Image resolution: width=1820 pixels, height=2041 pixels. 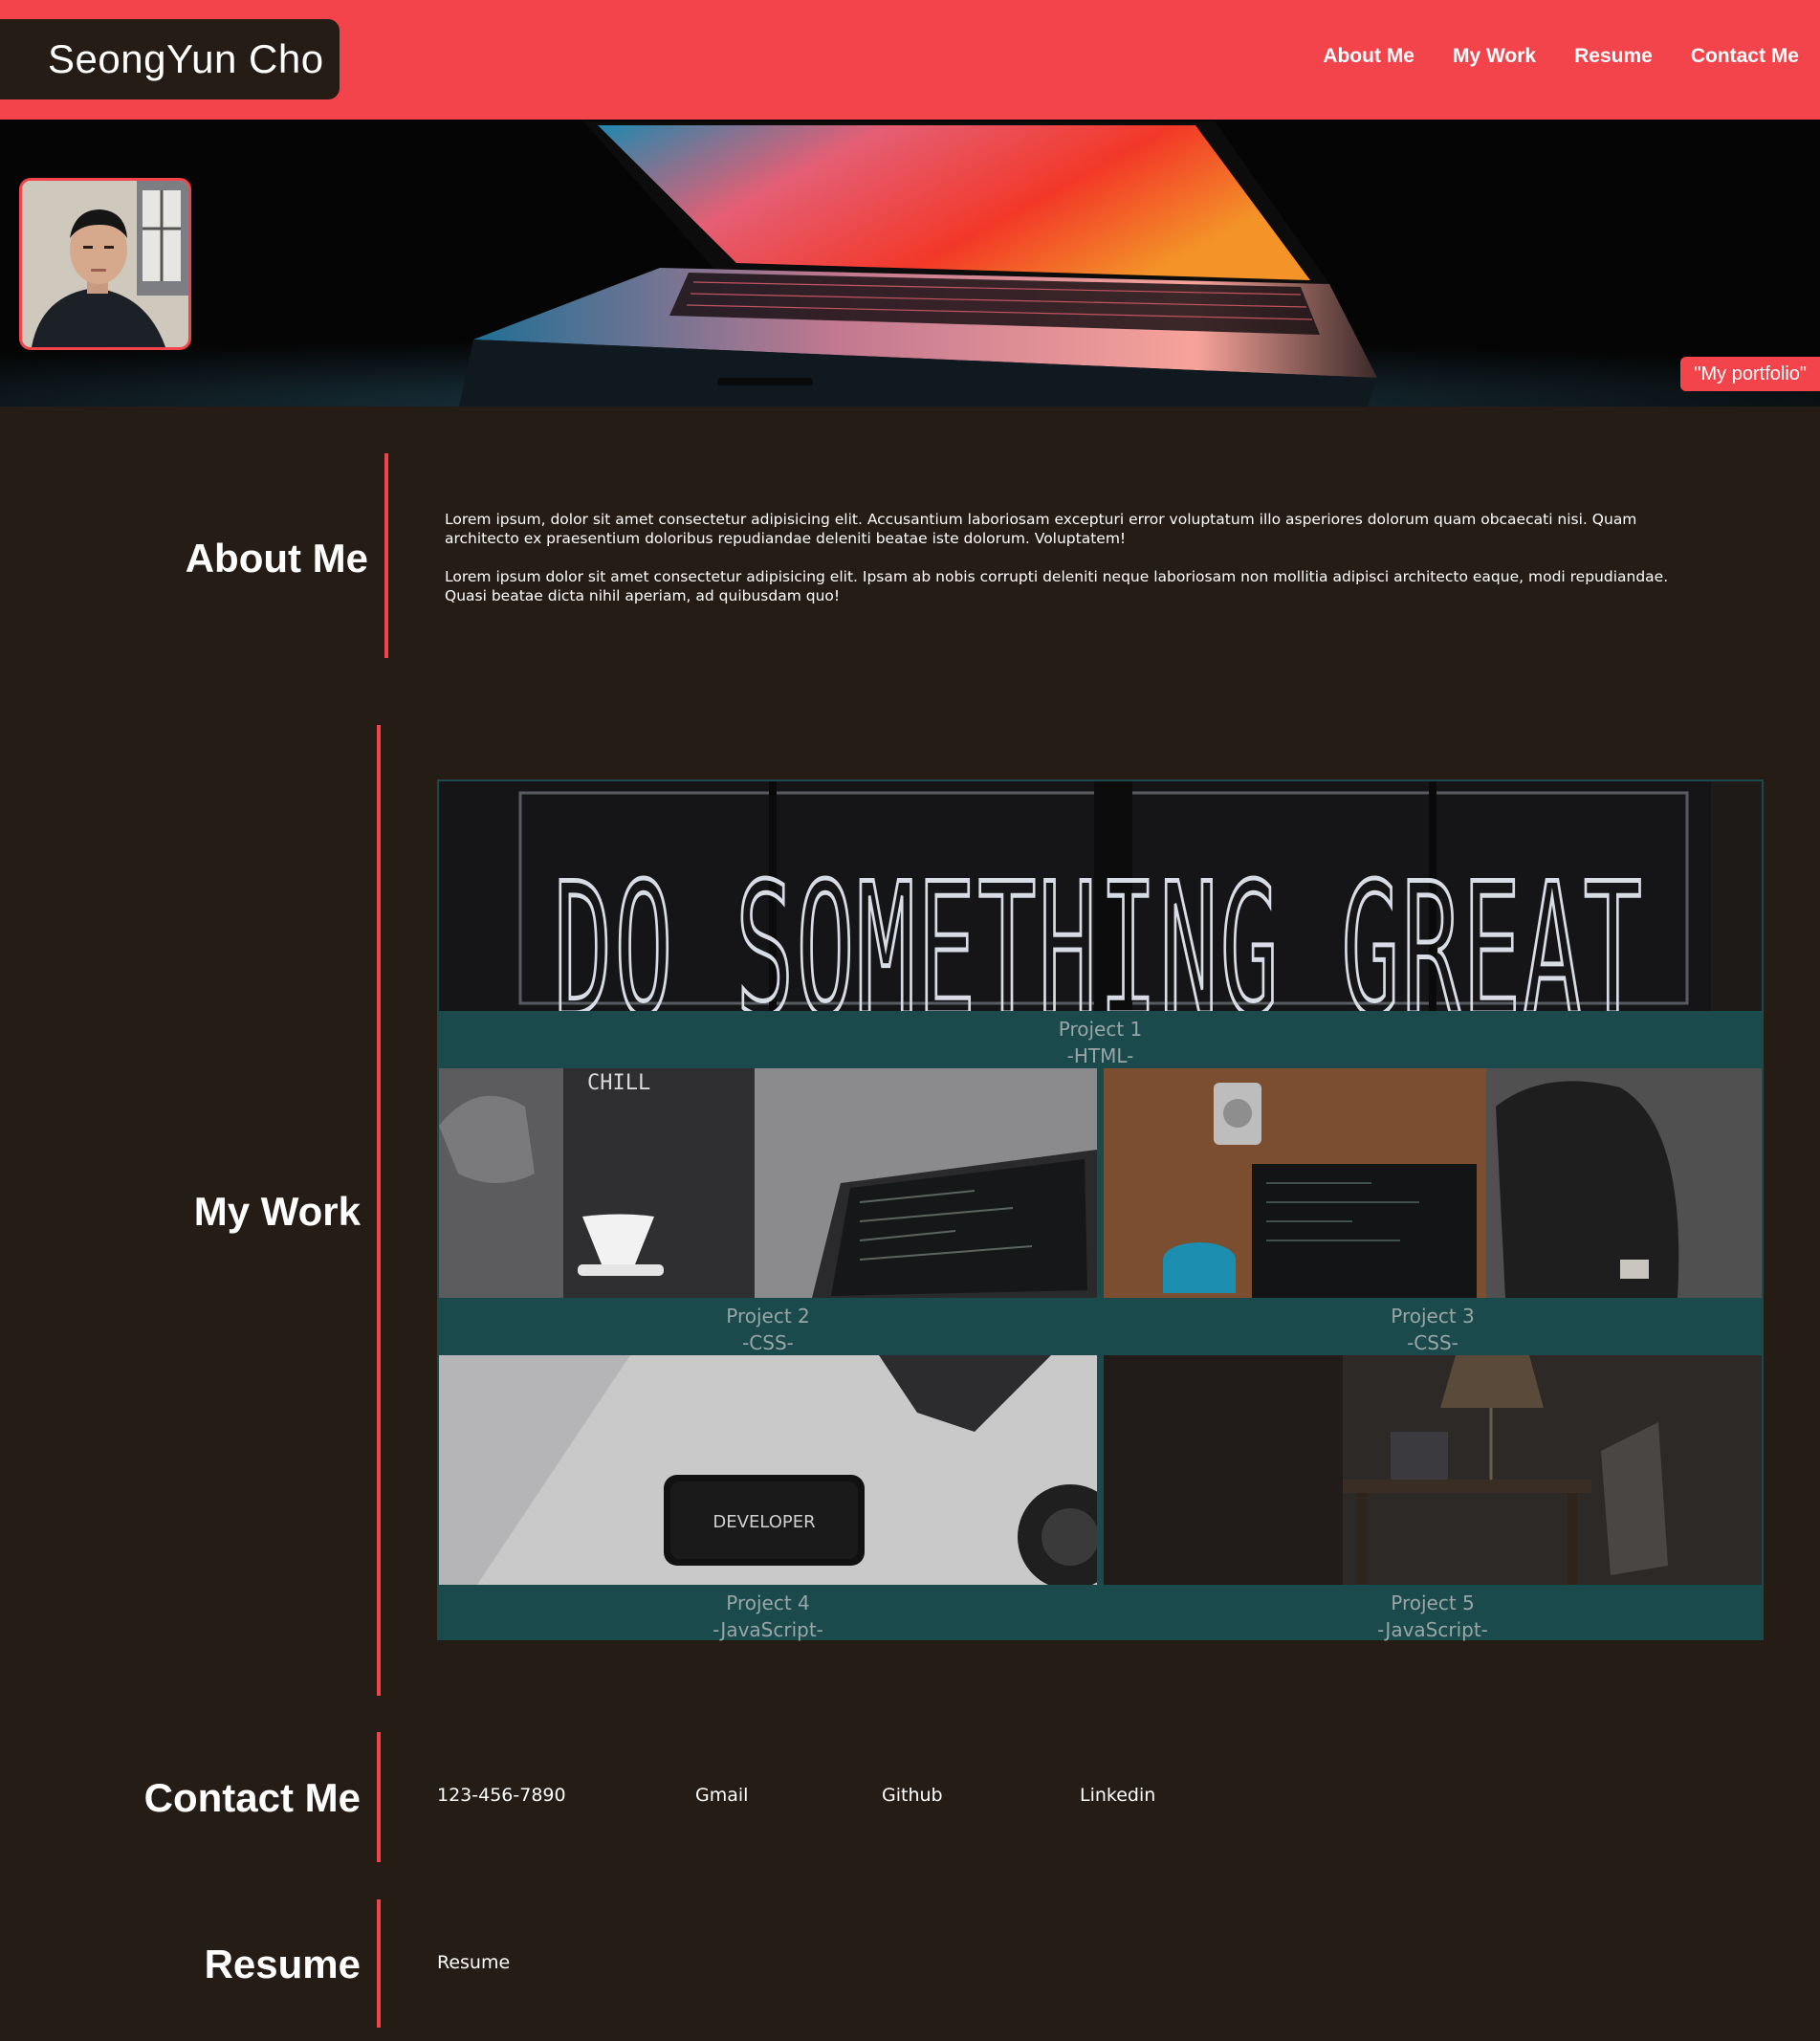 What do you see at coordinates (764, 1522) in the screenshot?
I see `project-4-image-text: DEVELOPER` at bounding box center [764, 1522].